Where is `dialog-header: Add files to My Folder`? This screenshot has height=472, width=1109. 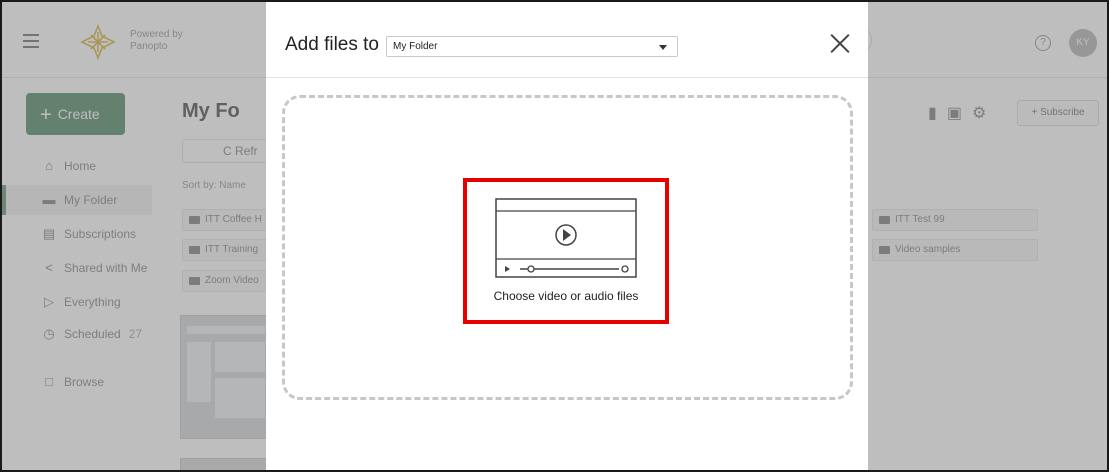
dialog-header: Add files to My Folder is located at coordinates (567, 40).